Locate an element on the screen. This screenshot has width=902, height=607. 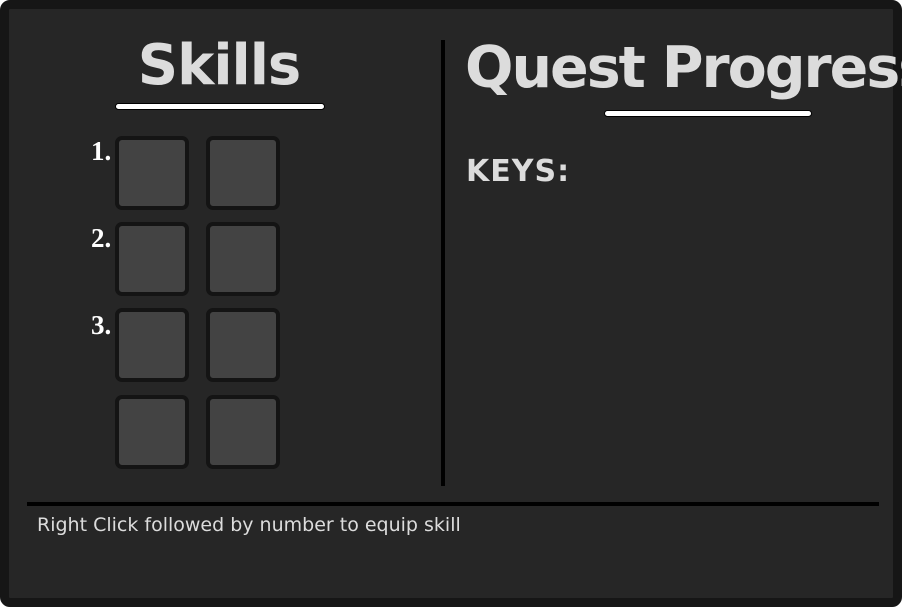
horizontal-divider is located at coordinates (453, 504).